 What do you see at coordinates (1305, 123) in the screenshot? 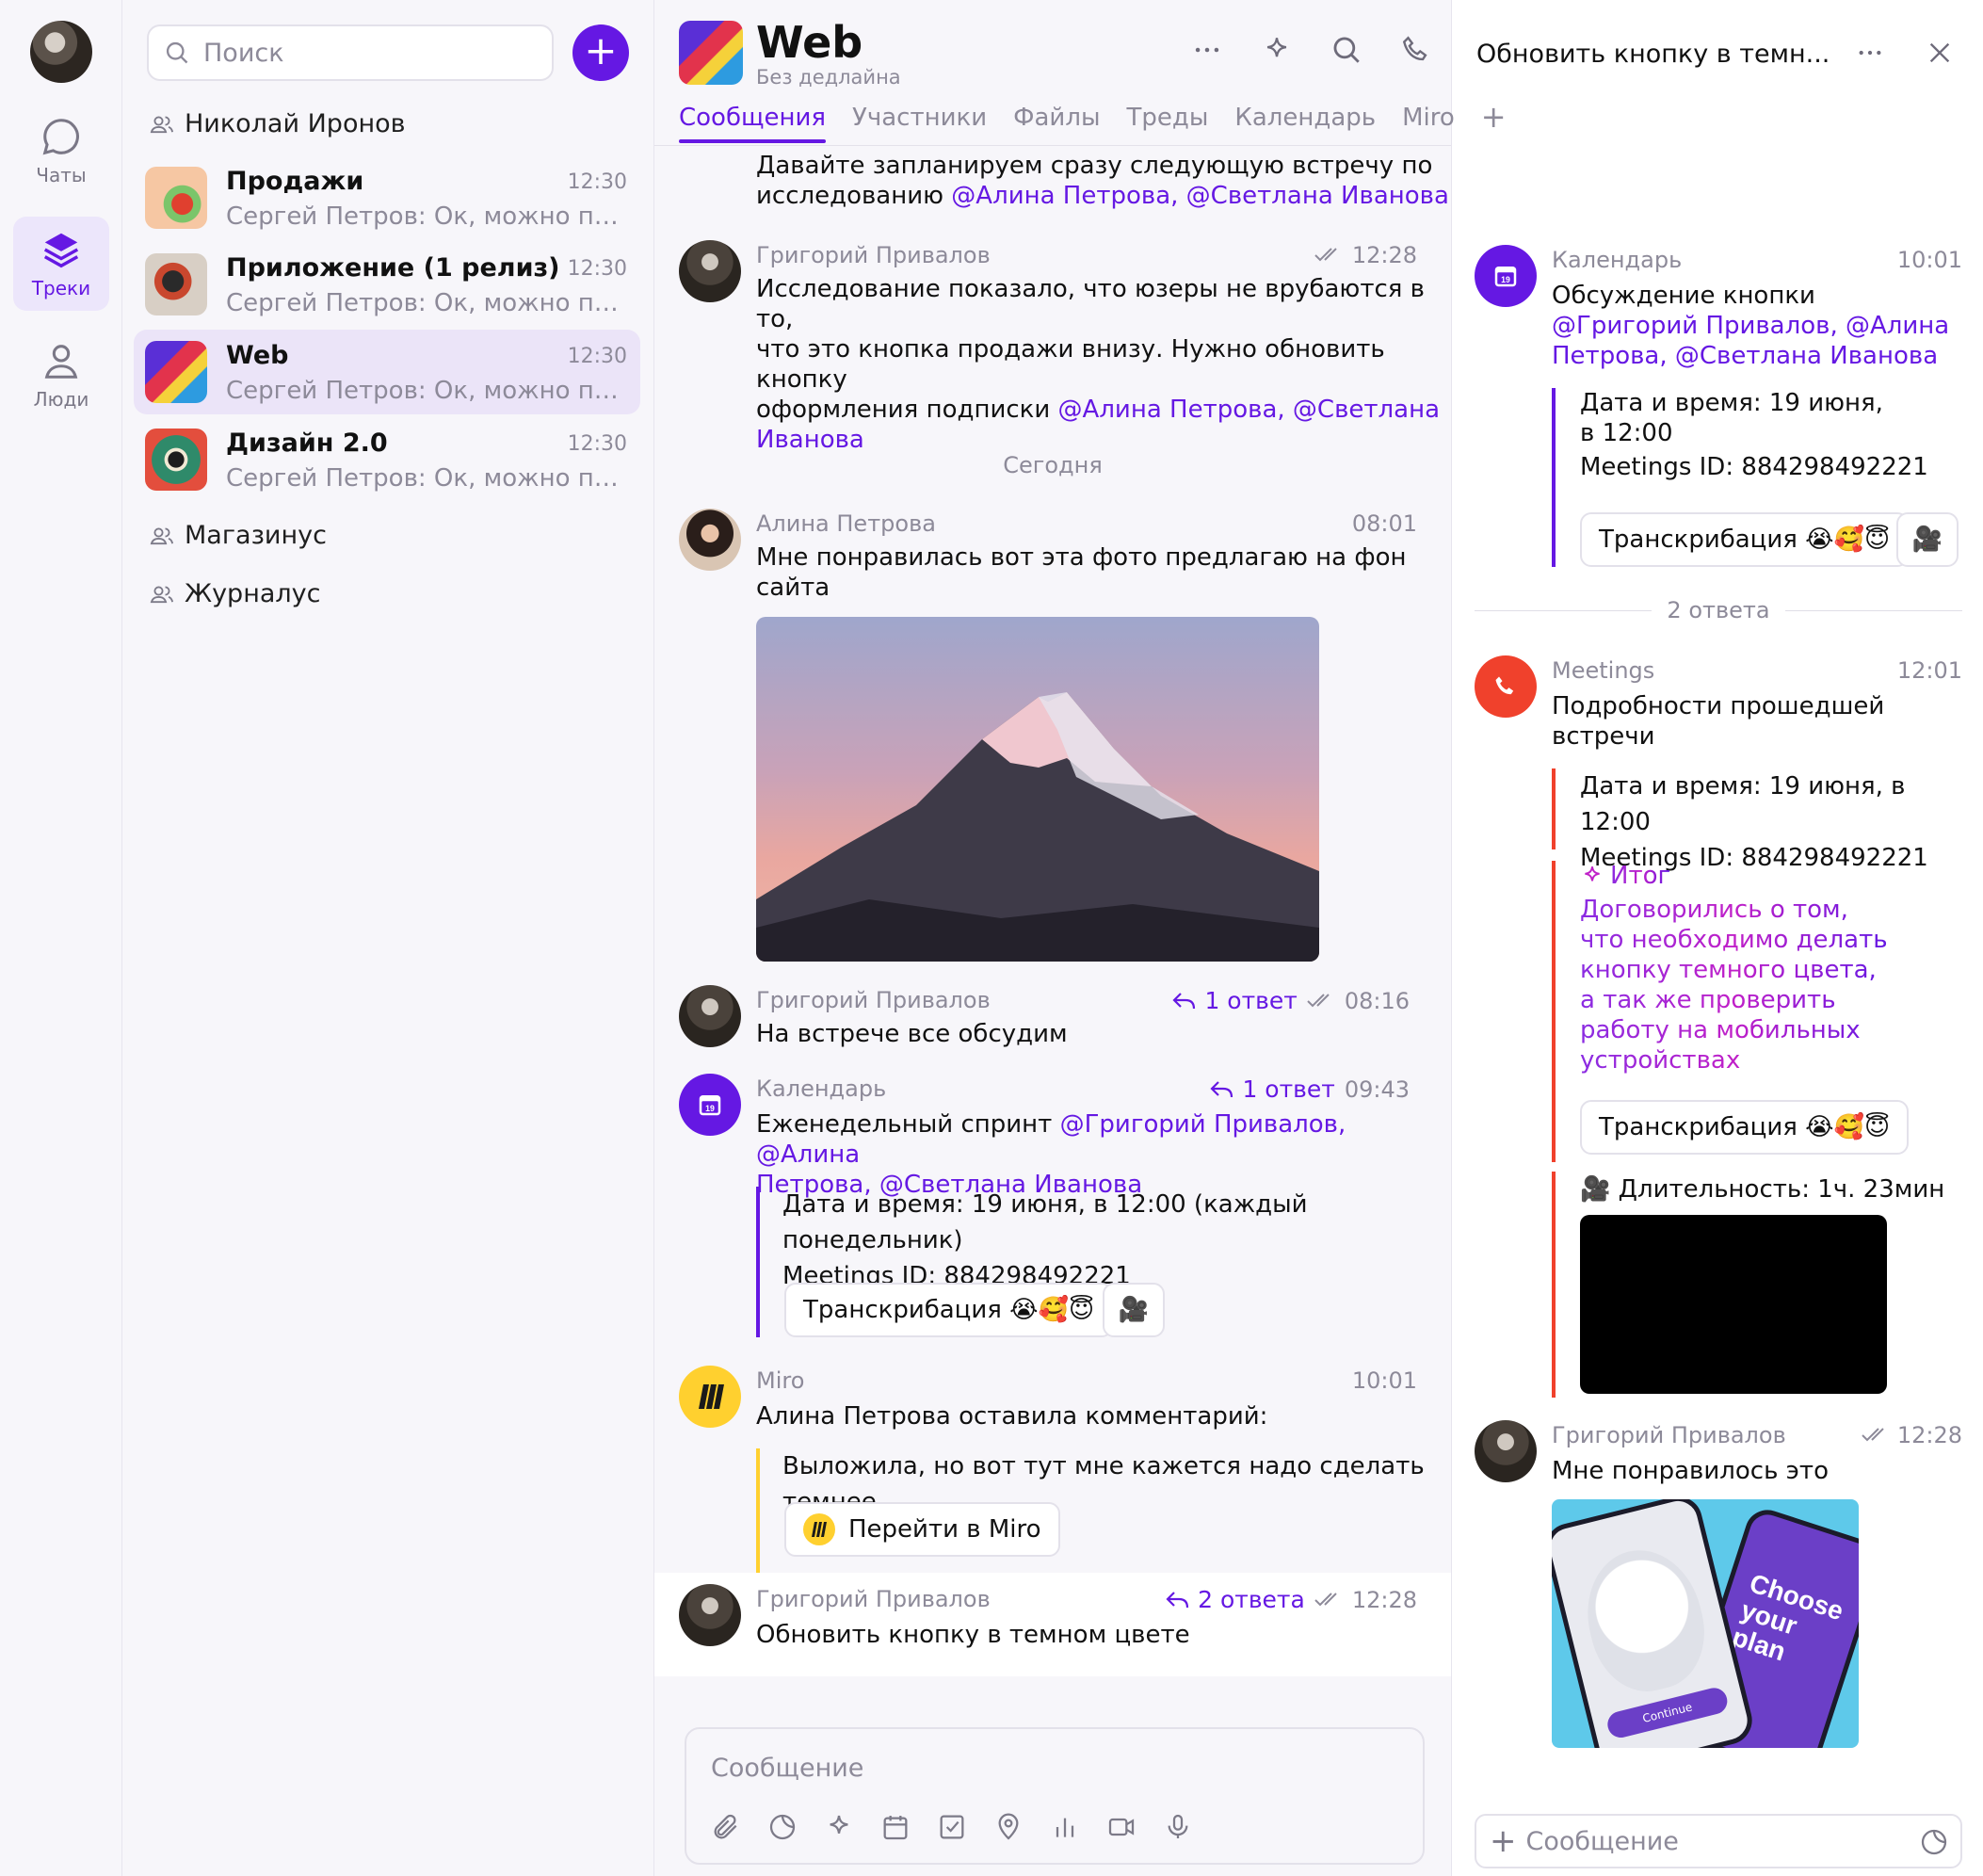
I see `tab-calendar: Календарь` at bounding box center [1305, 123].